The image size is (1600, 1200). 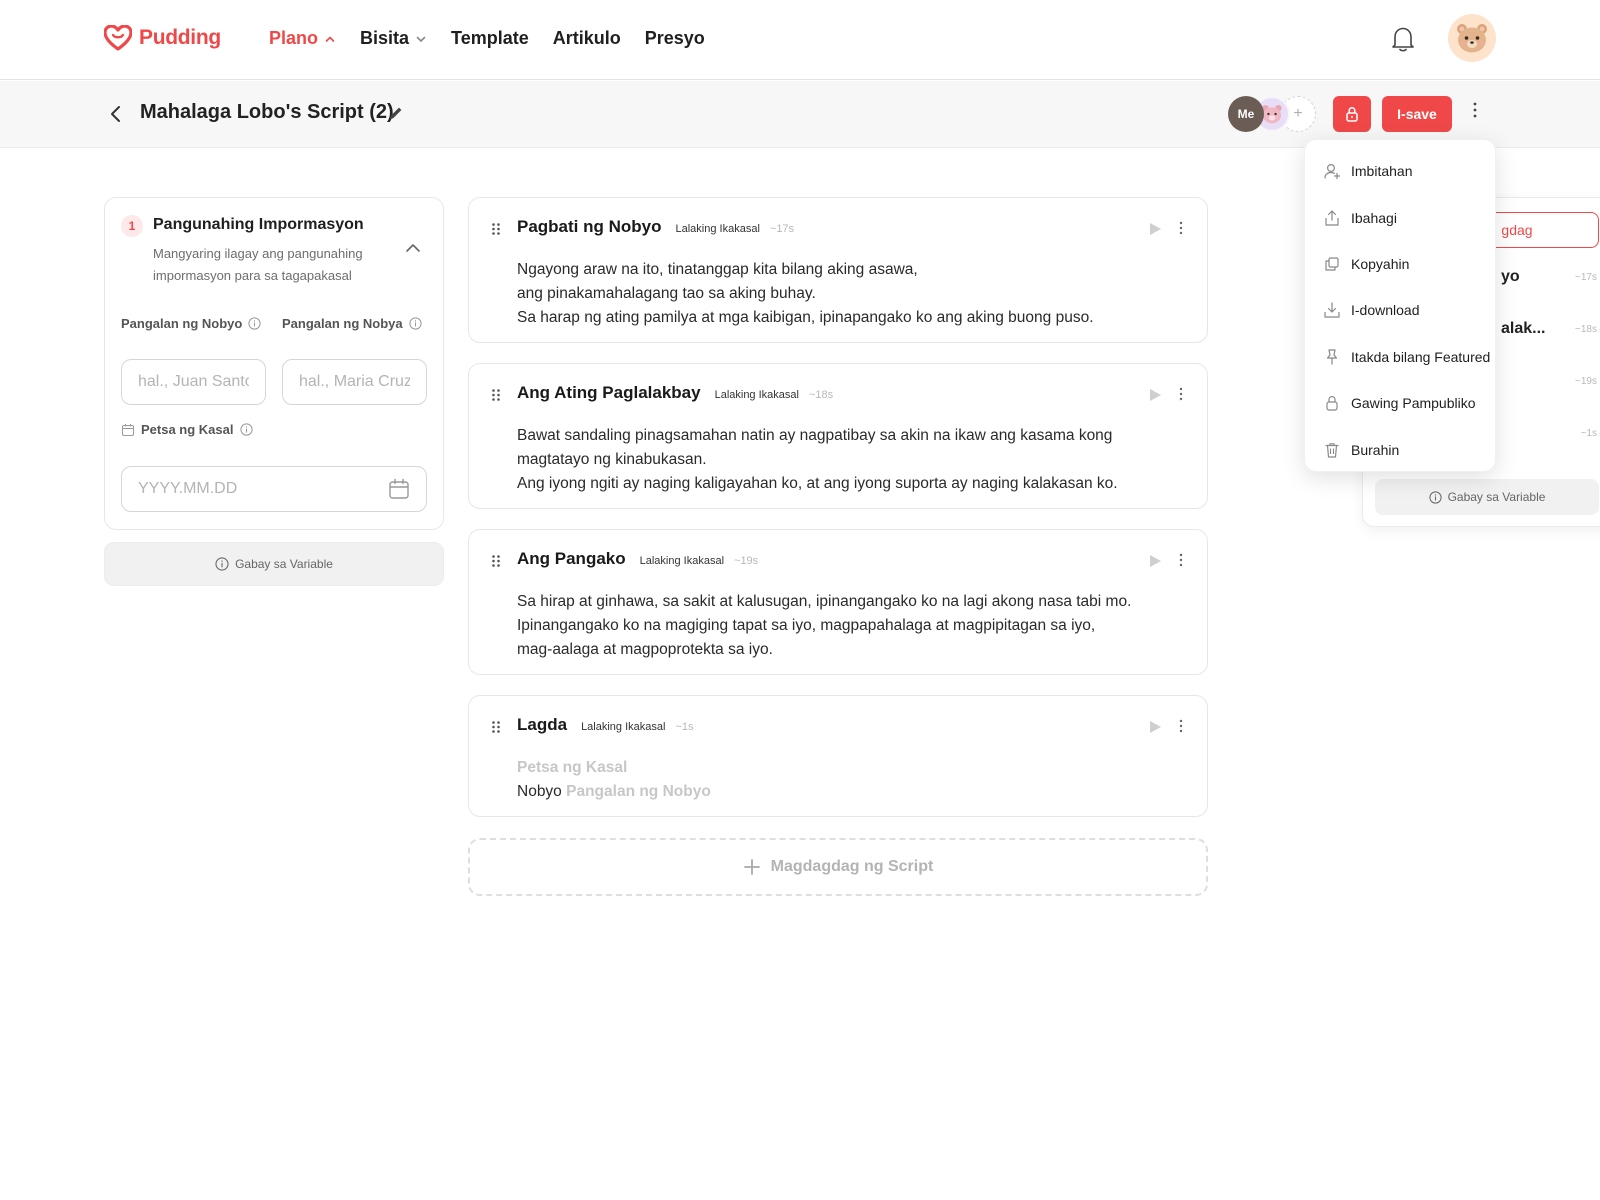 I want to click on heart-logo-icon, so click(x=118, y=38).